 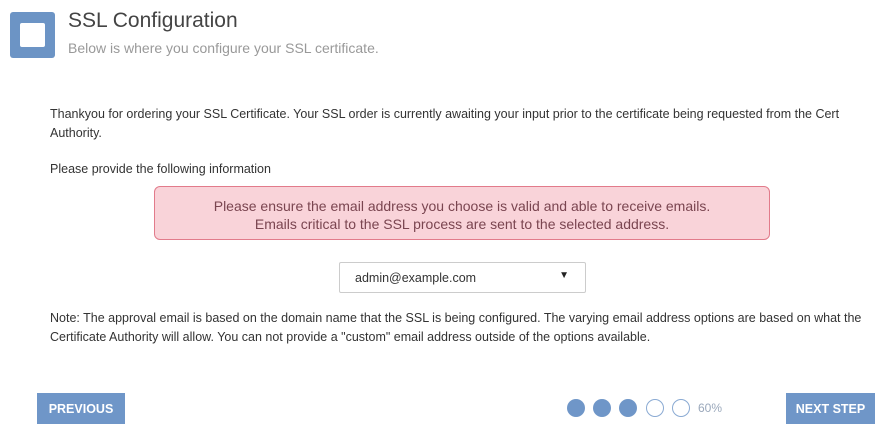 What do you see at coordinates (710, 408) in the screenshot?
I see `progress-percent: 60%` at bounding box center [710, 408].